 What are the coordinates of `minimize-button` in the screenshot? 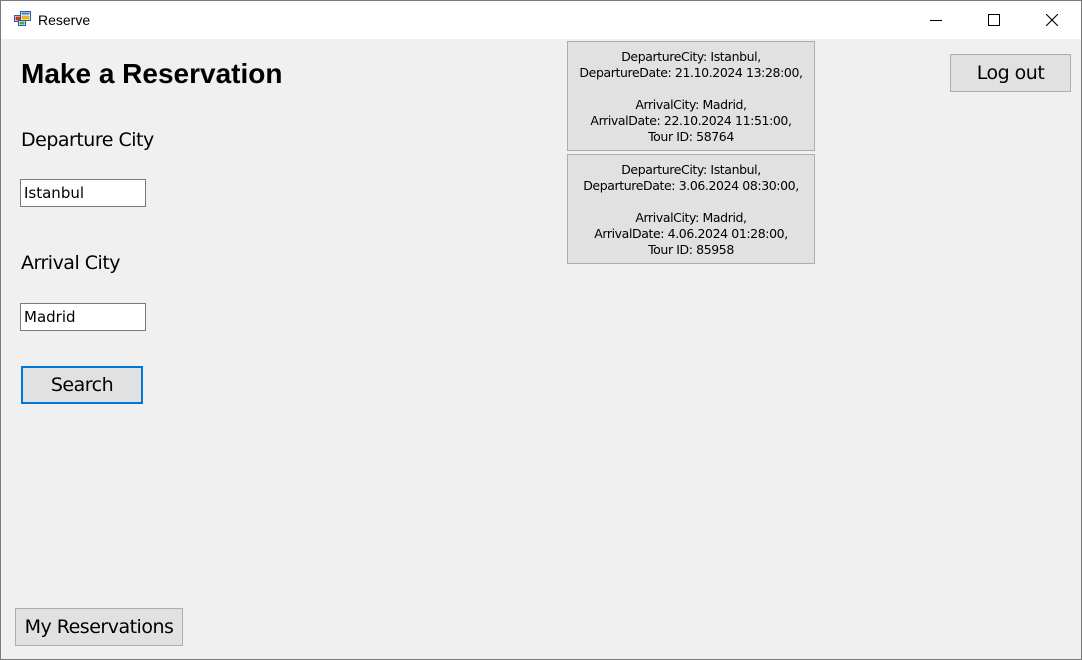 It's located at (936, 20).